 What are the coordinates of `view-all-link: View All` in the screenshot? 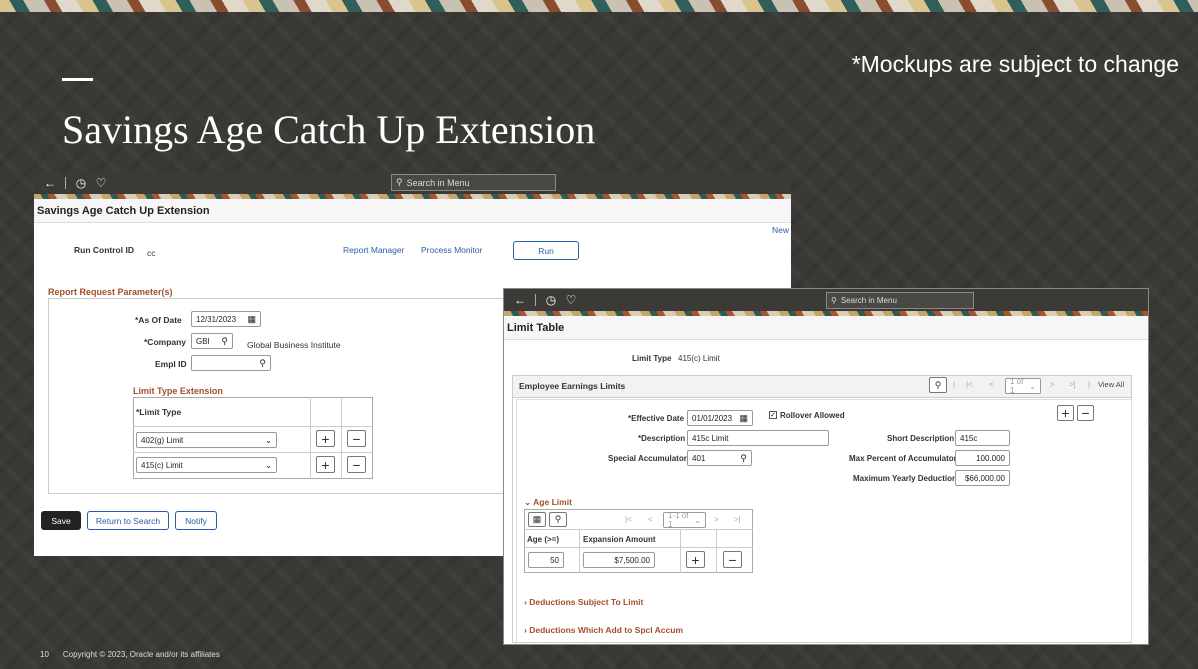 It's located at (1111, 384).